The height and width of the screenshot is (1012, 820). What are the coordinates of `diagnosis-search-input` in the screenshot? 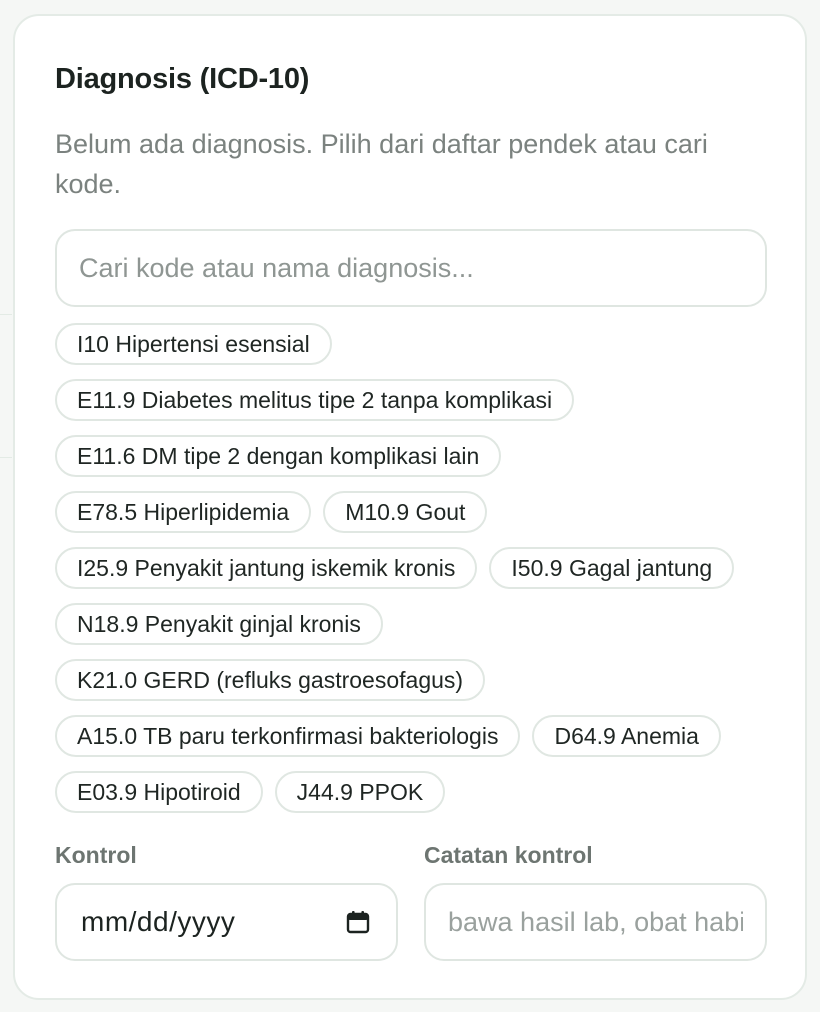 It's located at (411, 268).